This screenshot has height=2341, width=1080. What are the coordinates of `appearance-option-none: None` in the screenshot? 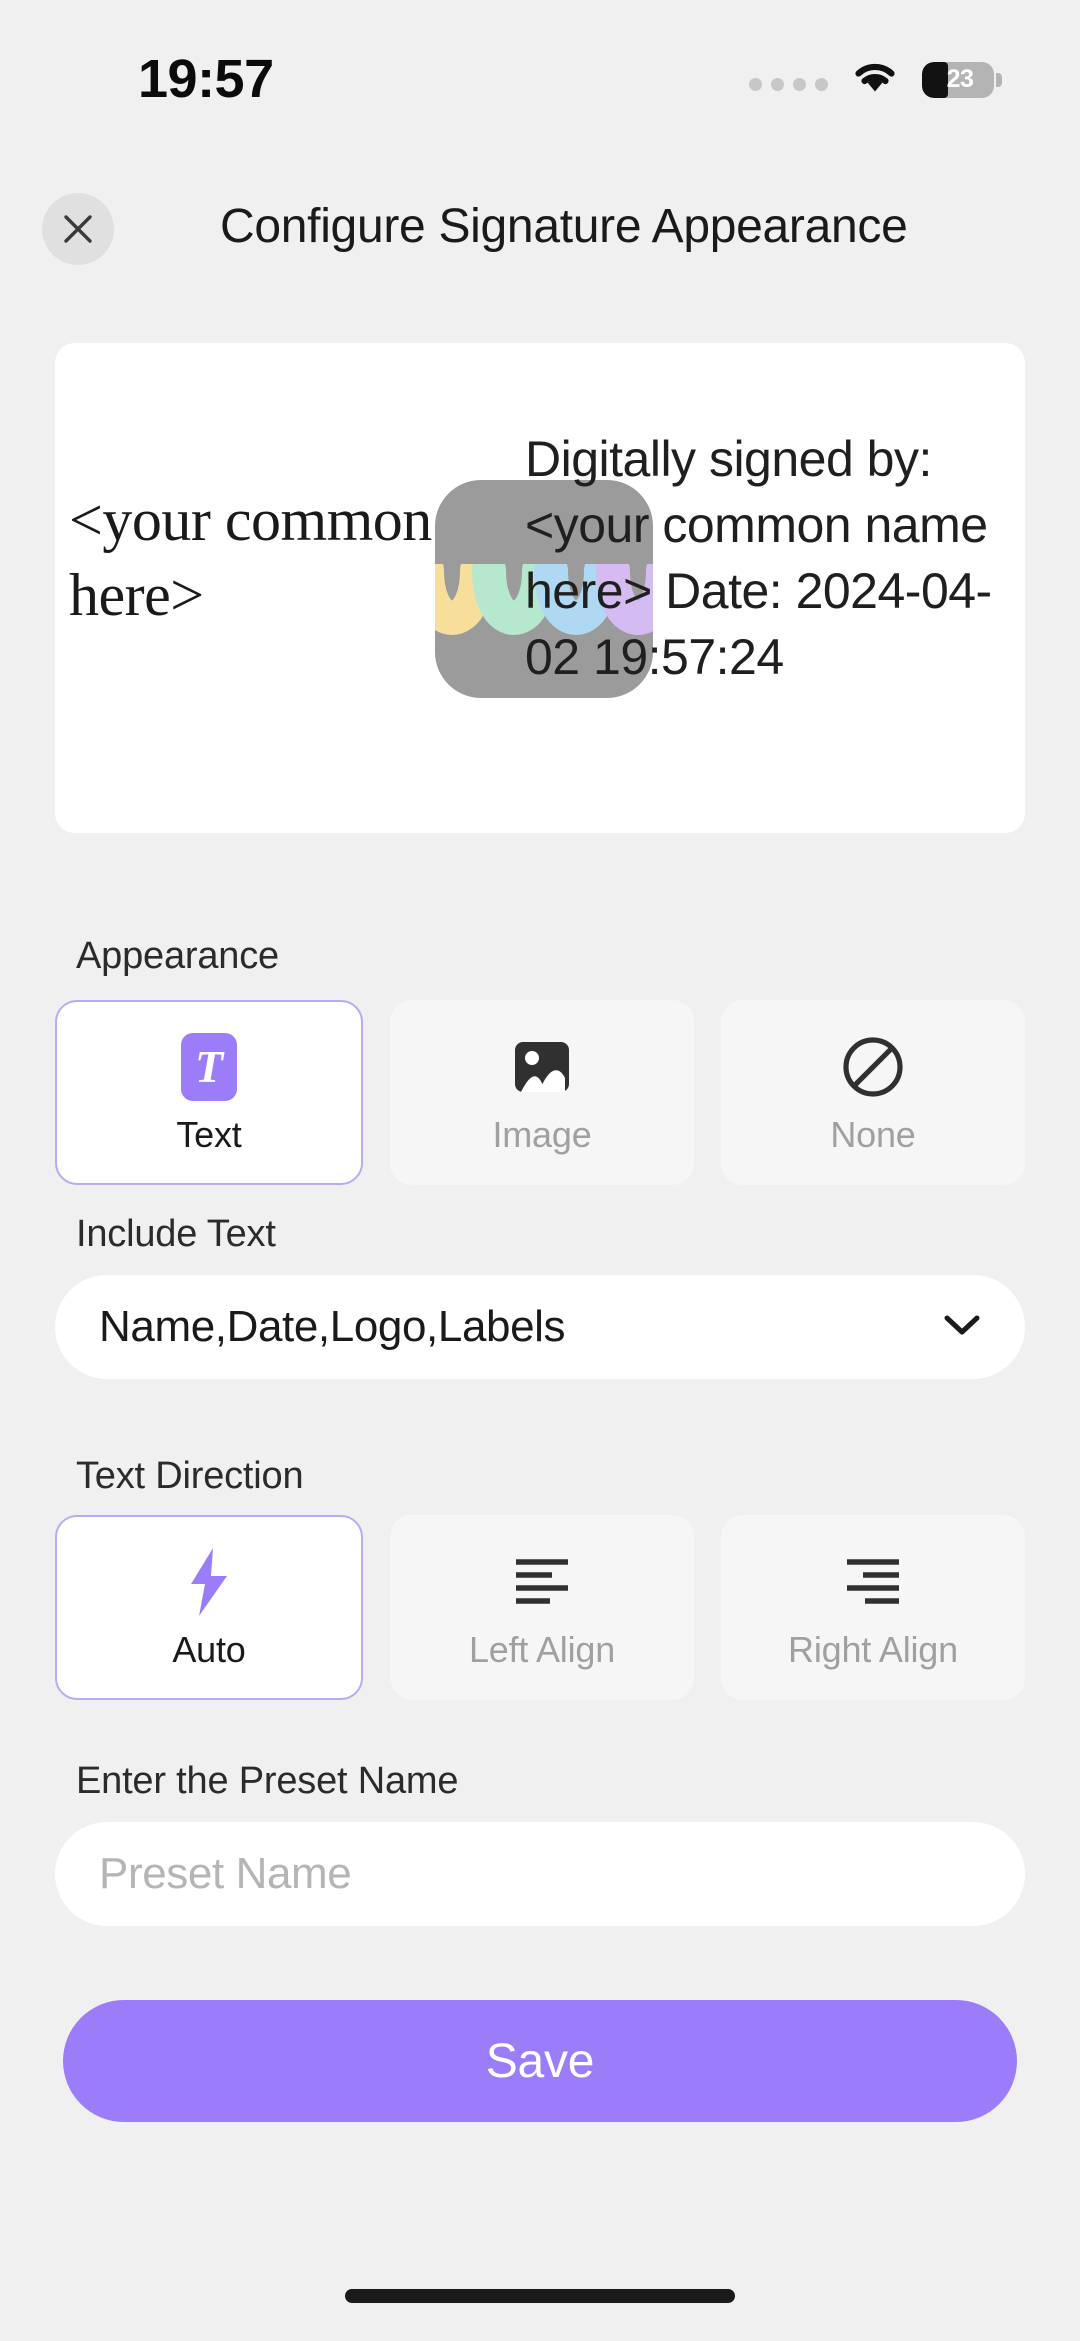 It's located at (873, 1092).